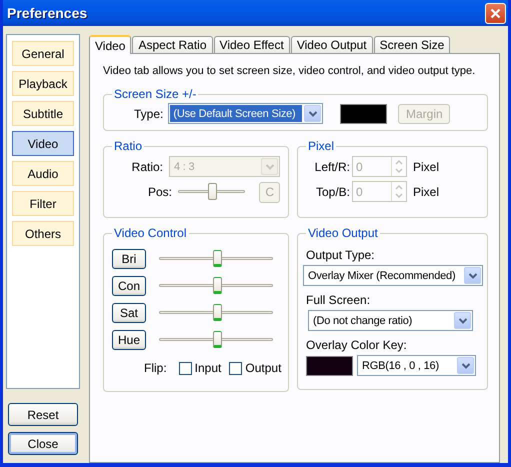 Image resolution: width=511 pixels, height=467 pixels. Describe the element at coordinates (332, 191) in the screenshot. I see `field-label: Top/B:` at that location.